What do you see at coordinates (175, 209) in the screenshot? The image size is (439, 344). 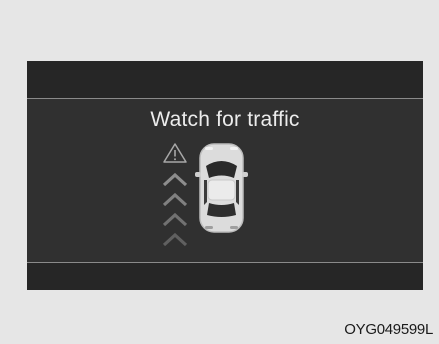 I see `chevron-up-stack-icon` at bounding box center [175, 209].